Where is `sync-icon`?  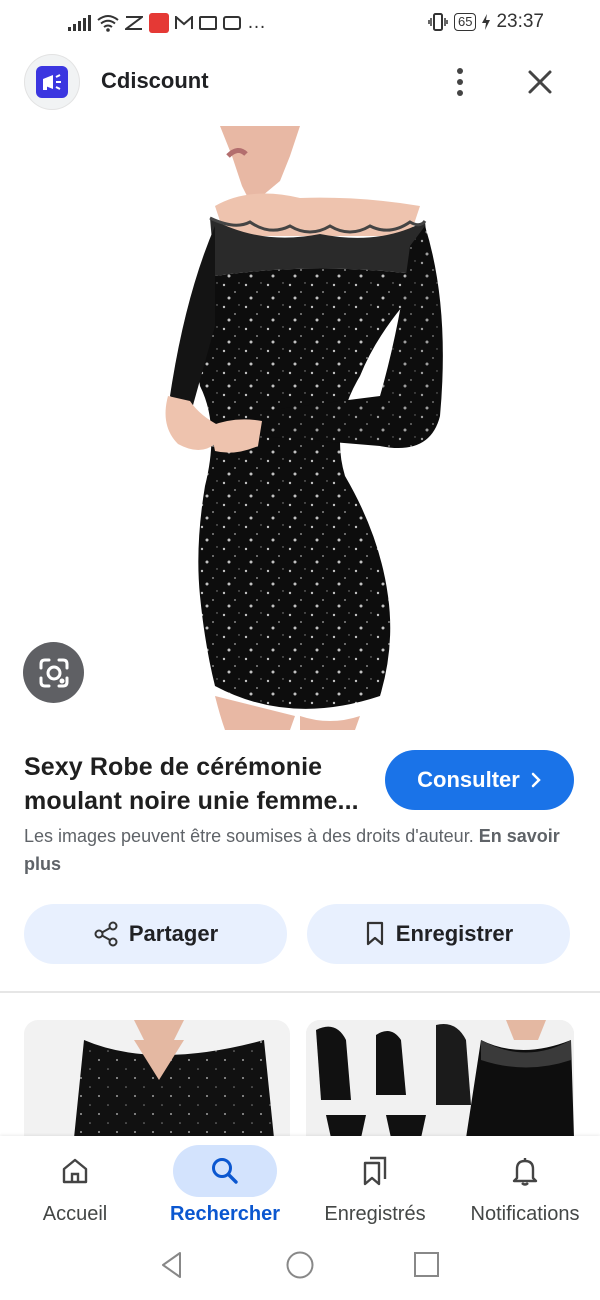 sync-icon is located at coordinates (134, 23).